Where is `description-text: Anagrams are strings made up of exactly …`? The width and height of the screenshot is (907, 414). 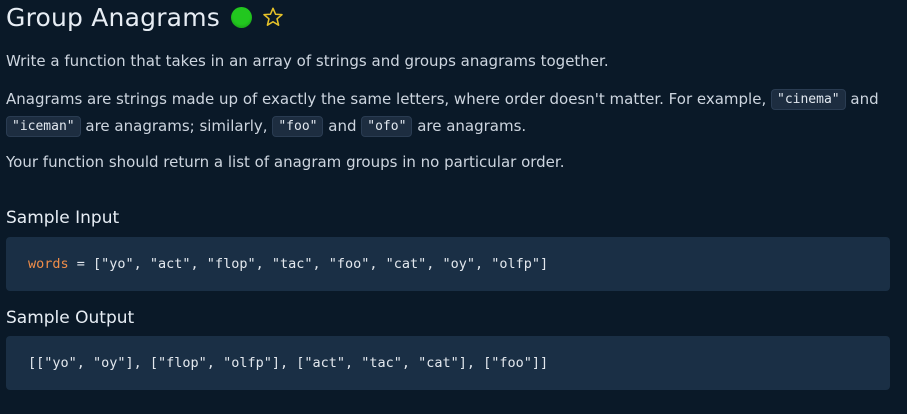
description-text: Anagrams are strings made up of exactly … is located at coordinates (386, 99).